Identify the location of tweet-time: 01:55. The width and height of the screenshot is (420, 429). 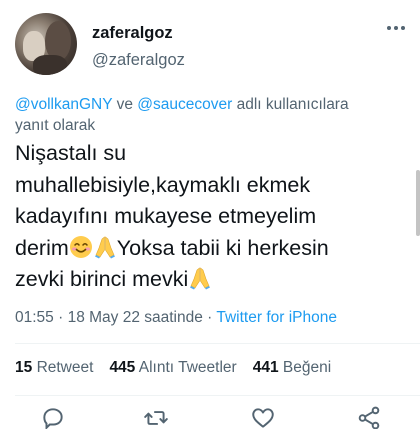
(34, 317).